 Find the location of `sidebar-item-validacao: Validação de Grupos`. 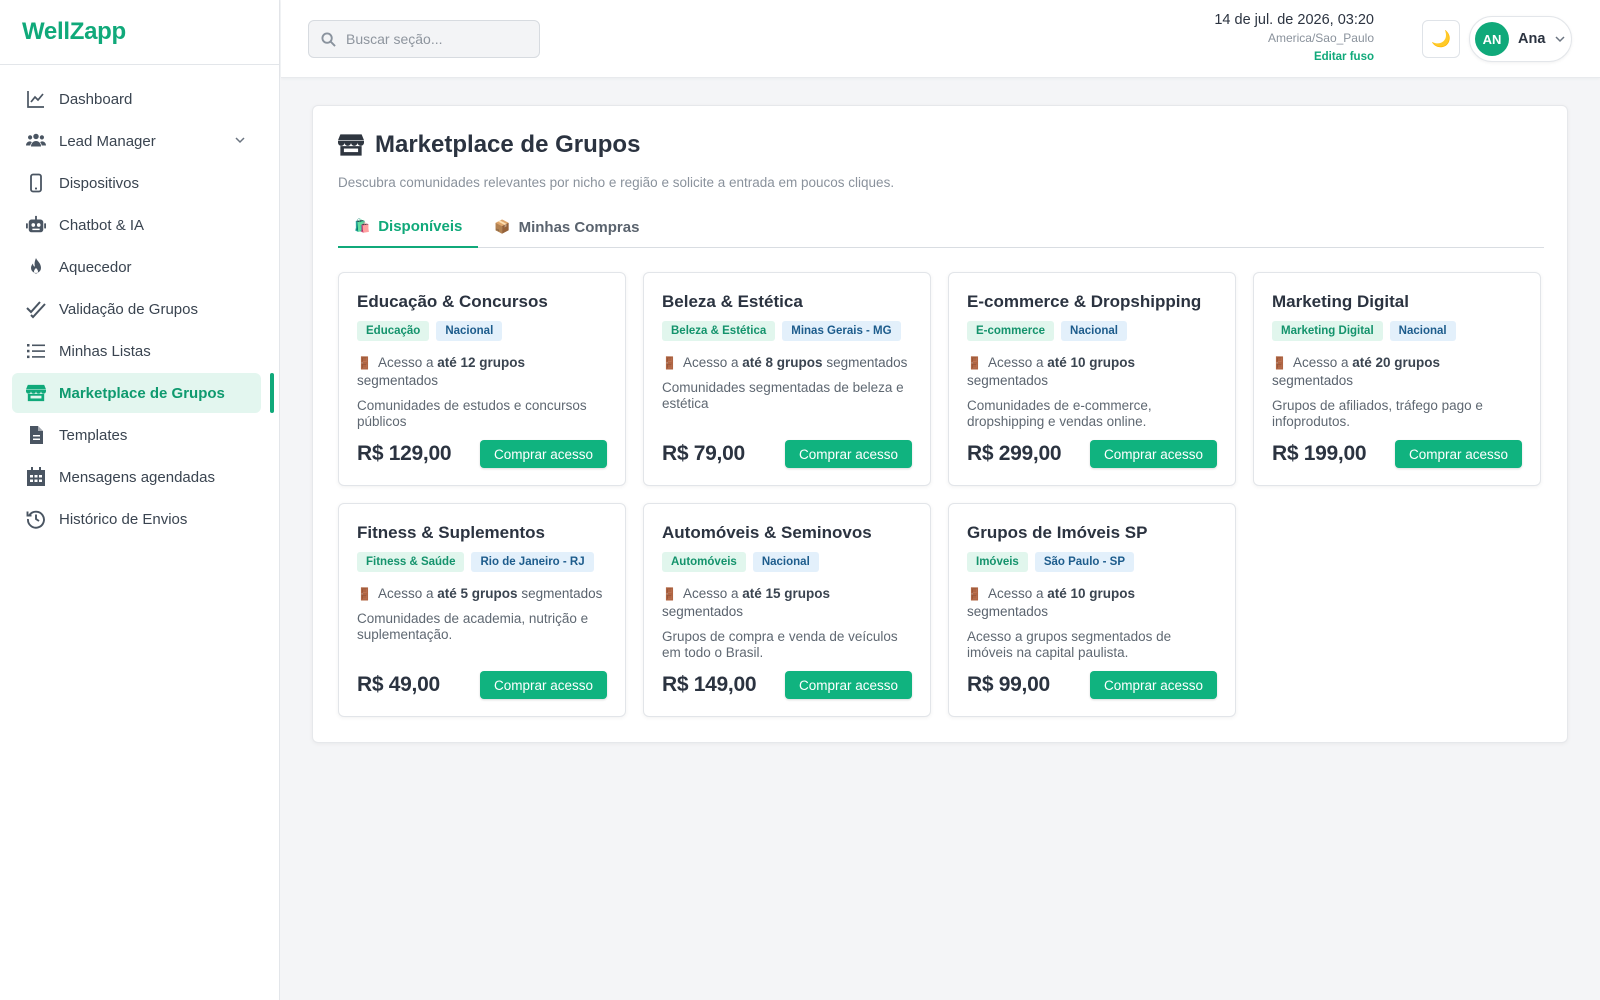

sidebar-item-validacao: Validação de Grupos is located at coordinates (136, 309).